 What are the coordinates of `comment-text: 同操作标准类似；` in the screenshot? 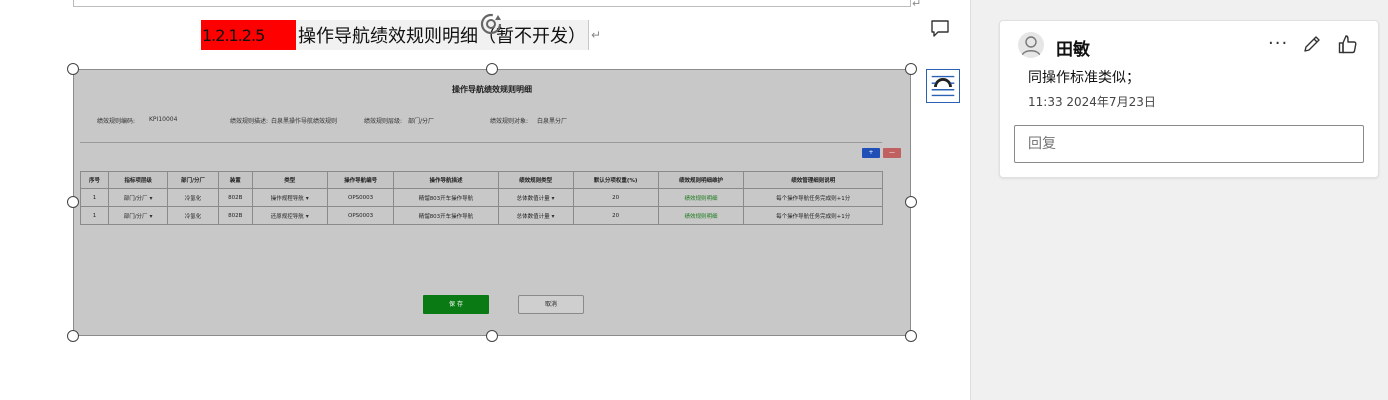 It's located at (1084, 78).